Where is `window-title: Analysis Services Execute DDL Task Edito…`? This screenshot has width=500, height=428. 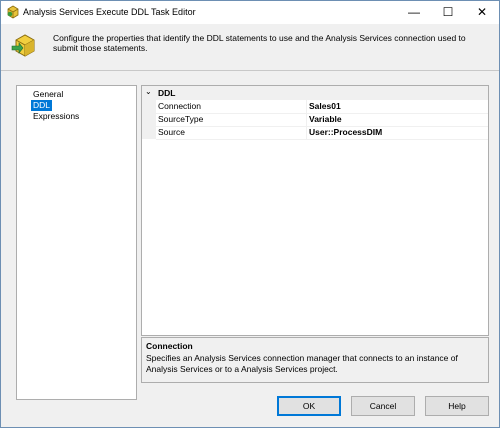 window-title: Analysis Services Execute DDL Task Edito… is located at coordinates (109, 12).